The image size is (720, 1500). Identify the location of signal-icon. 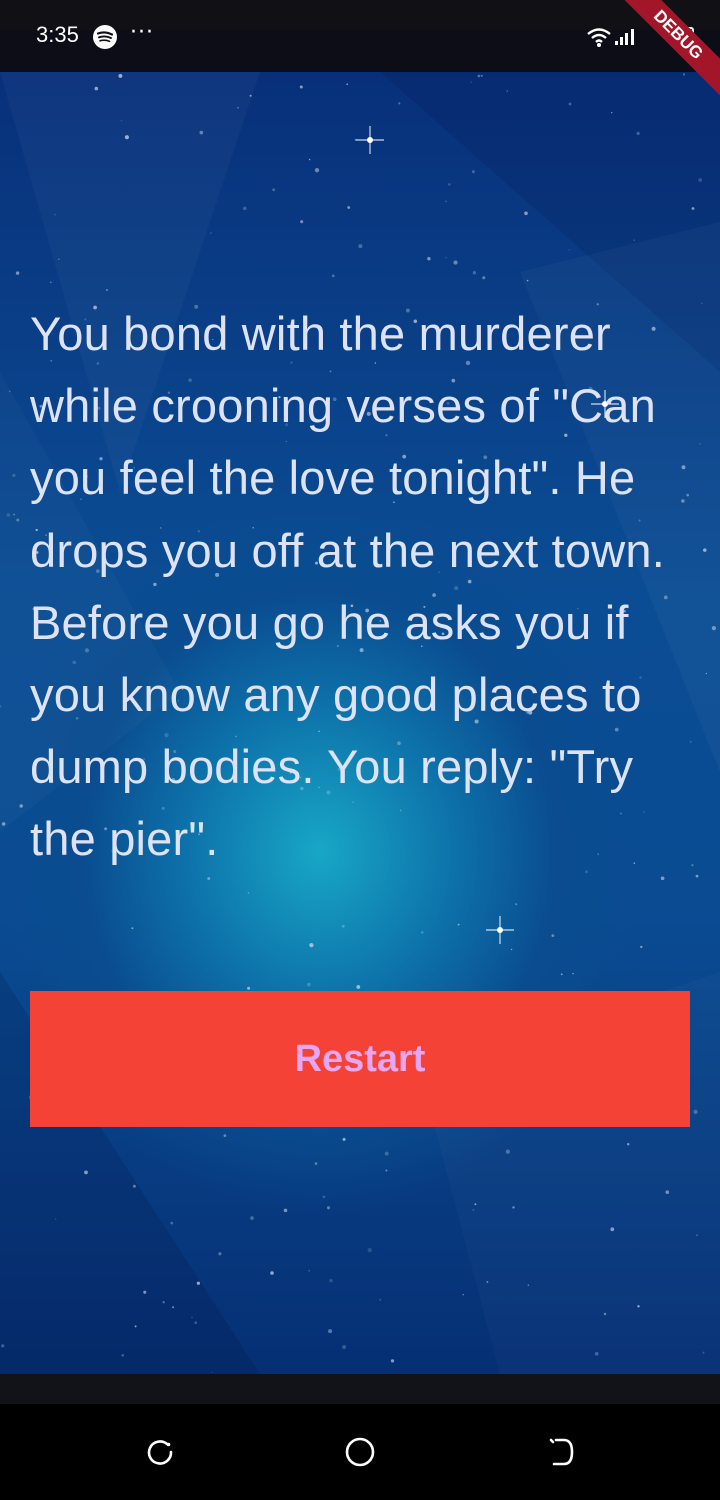
(624, 37).